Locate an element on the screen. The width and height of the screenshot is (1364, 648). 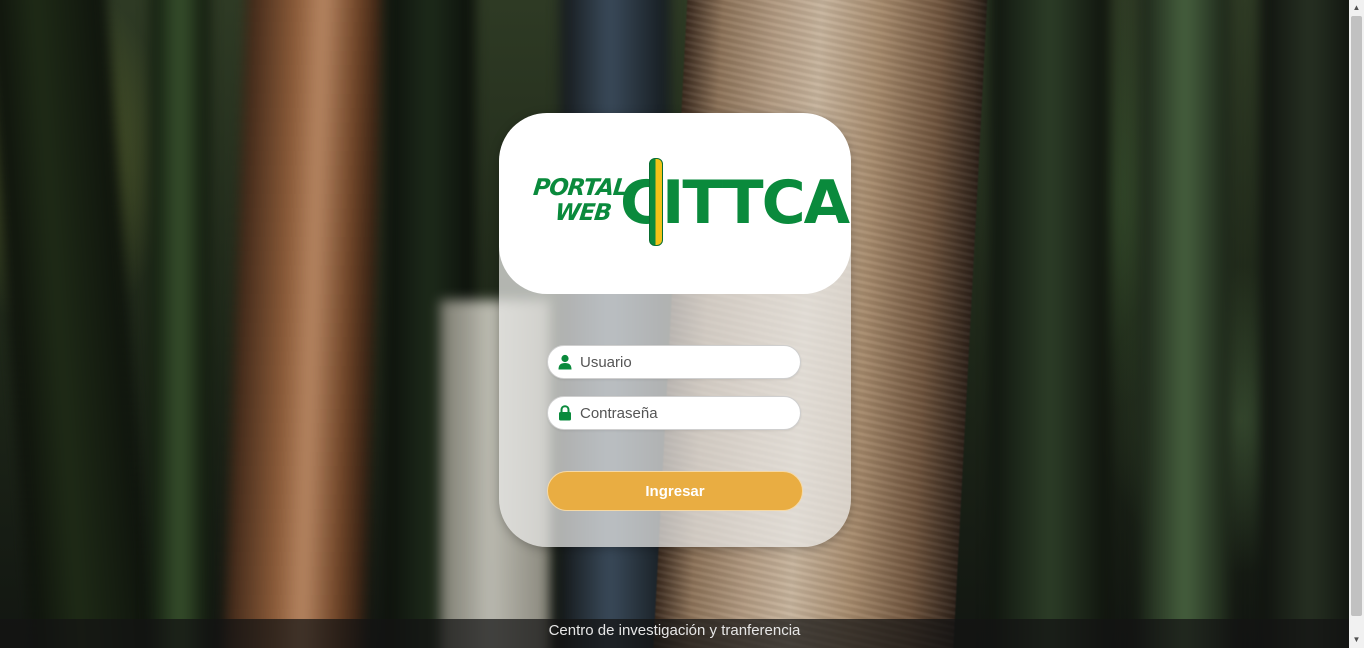
username-input is located at coordinates (685, 362).